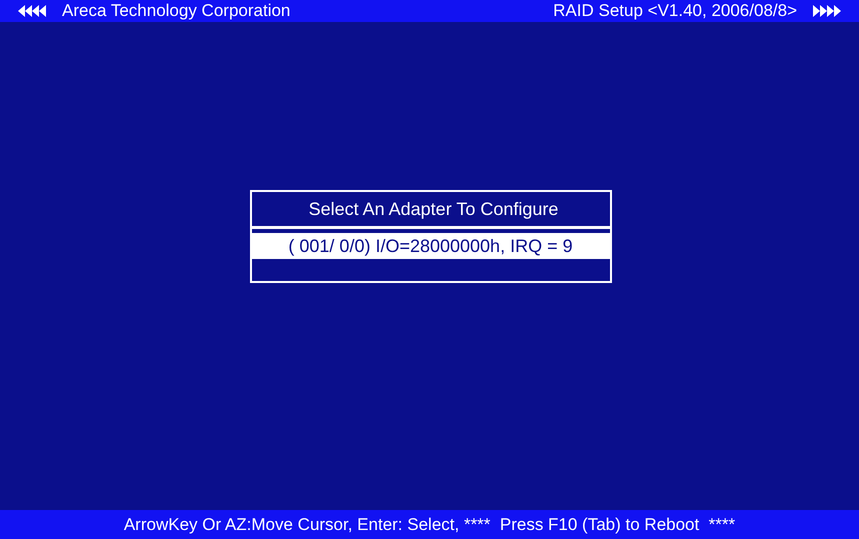 The width and height of the screenshot is (859, 539). What do you see at coordinates (431, 246) in the screenshot?
I see `adapter-item: ( 001/ 0/0) I/O=28000000h, IRQ = 9` at bounding box center [431, 246].